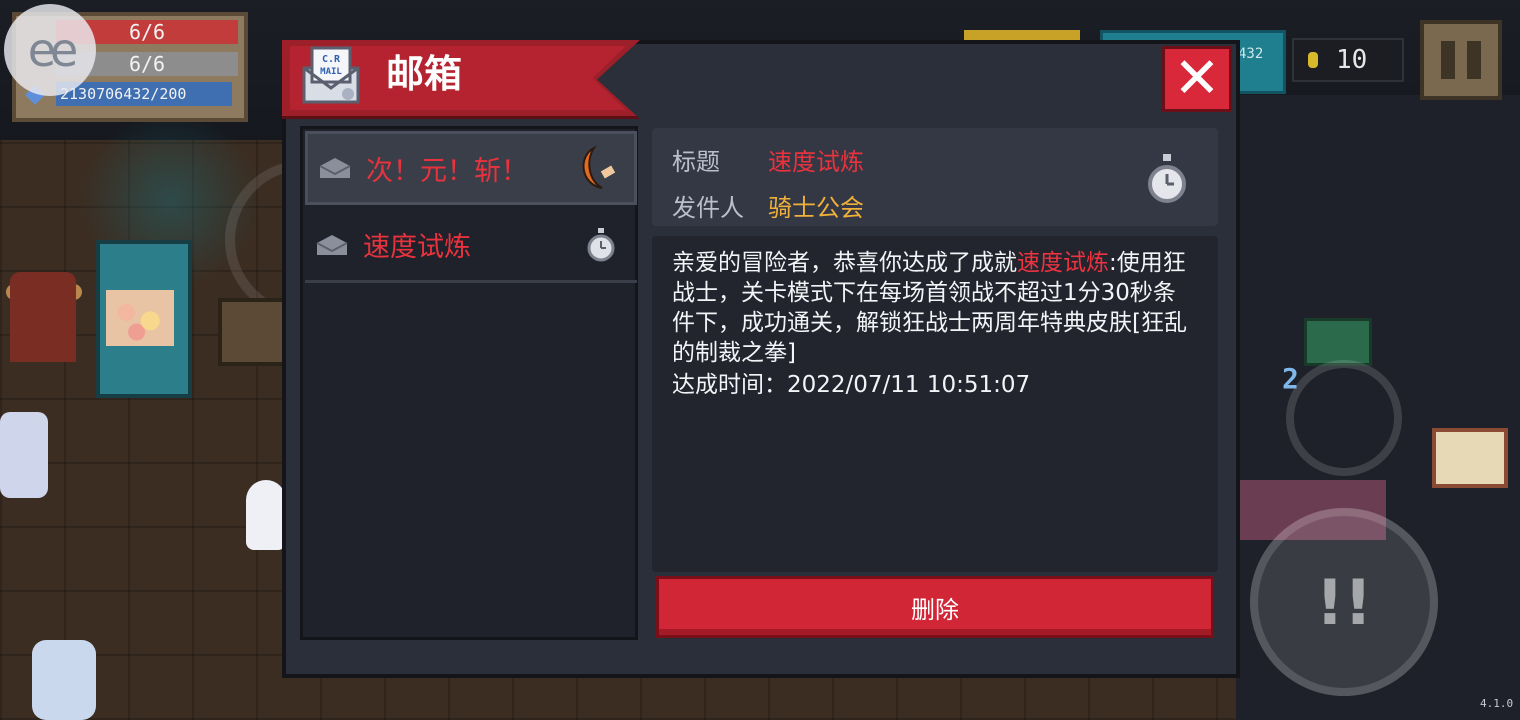  I want to click on coin-counter: 10, so click(1348, 60).